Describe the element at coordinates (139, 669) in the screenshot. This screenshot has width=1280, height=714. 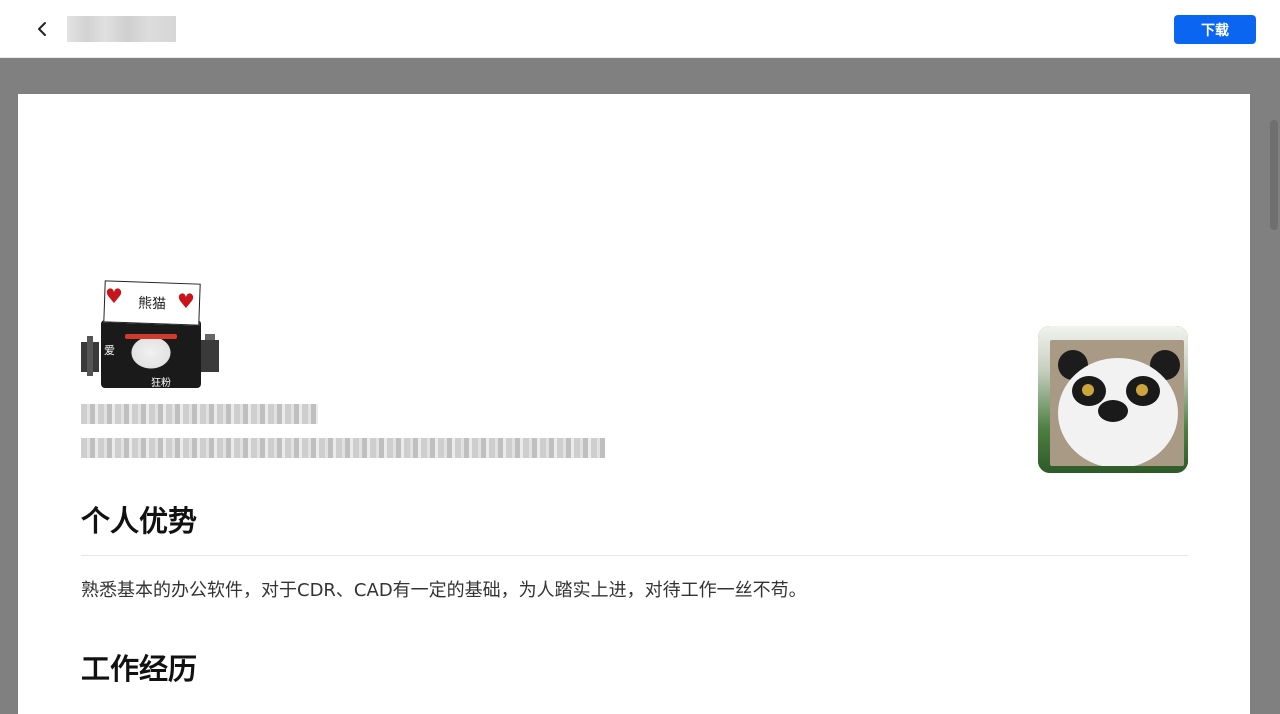
I see `section-title-experience: 工作经历` at that location.